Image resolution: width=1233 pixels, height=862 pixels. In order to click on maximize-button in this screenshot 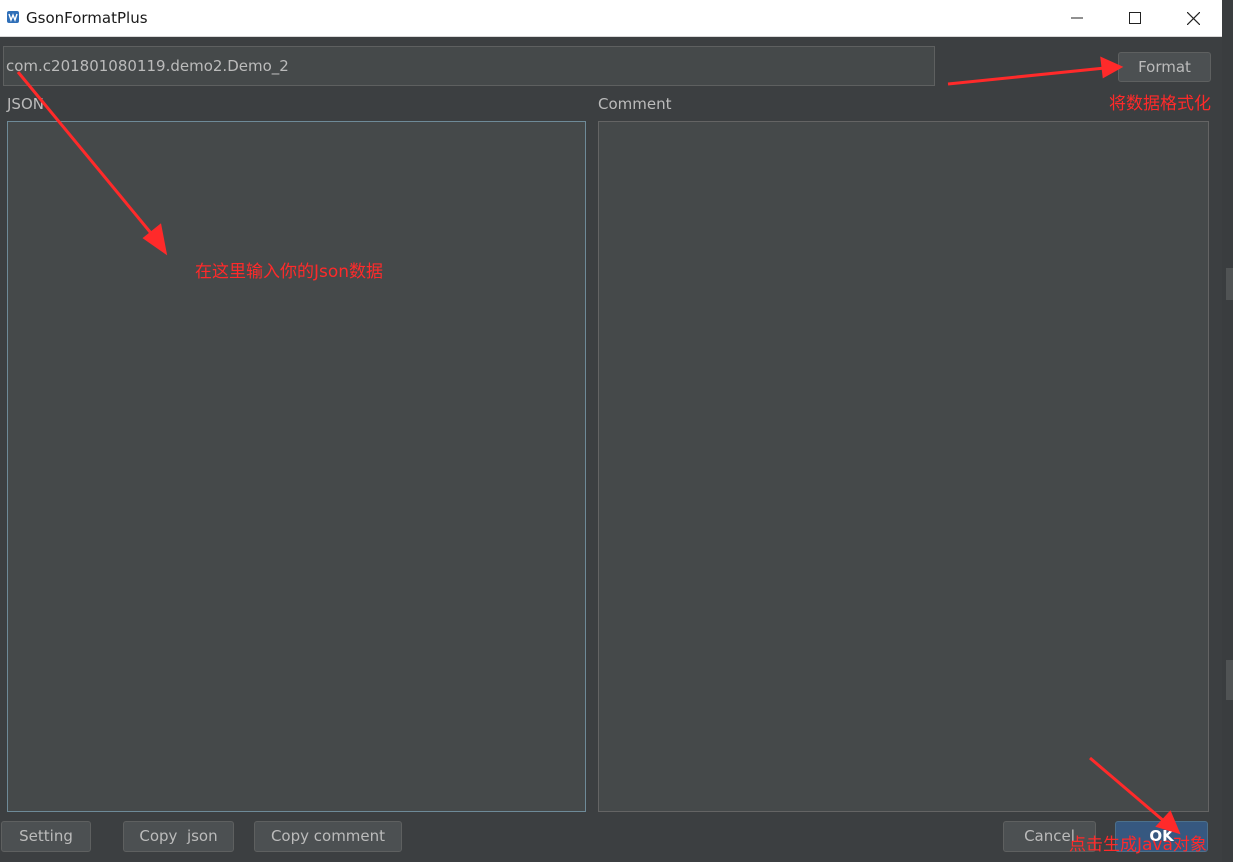, I will do `click(1135, 18)`.